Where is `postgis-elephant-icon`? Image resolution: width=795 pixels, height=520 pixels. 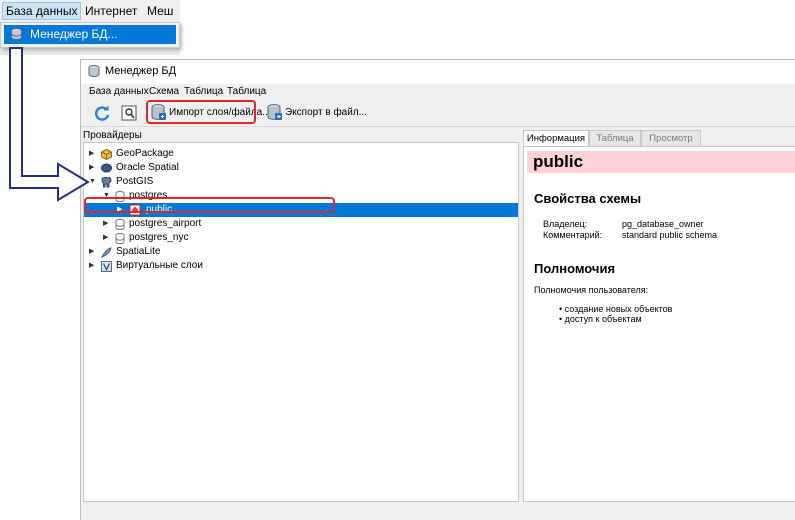
postgis-elephant-icon is located at coordinates (106, 182).